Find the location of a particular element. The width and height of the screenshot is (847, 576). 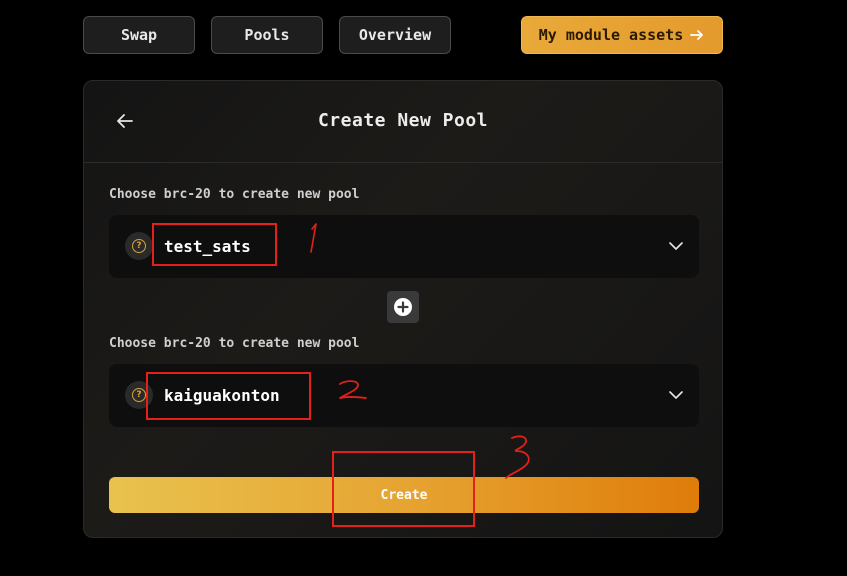

add-token-button is located at coordinates (403, 307).